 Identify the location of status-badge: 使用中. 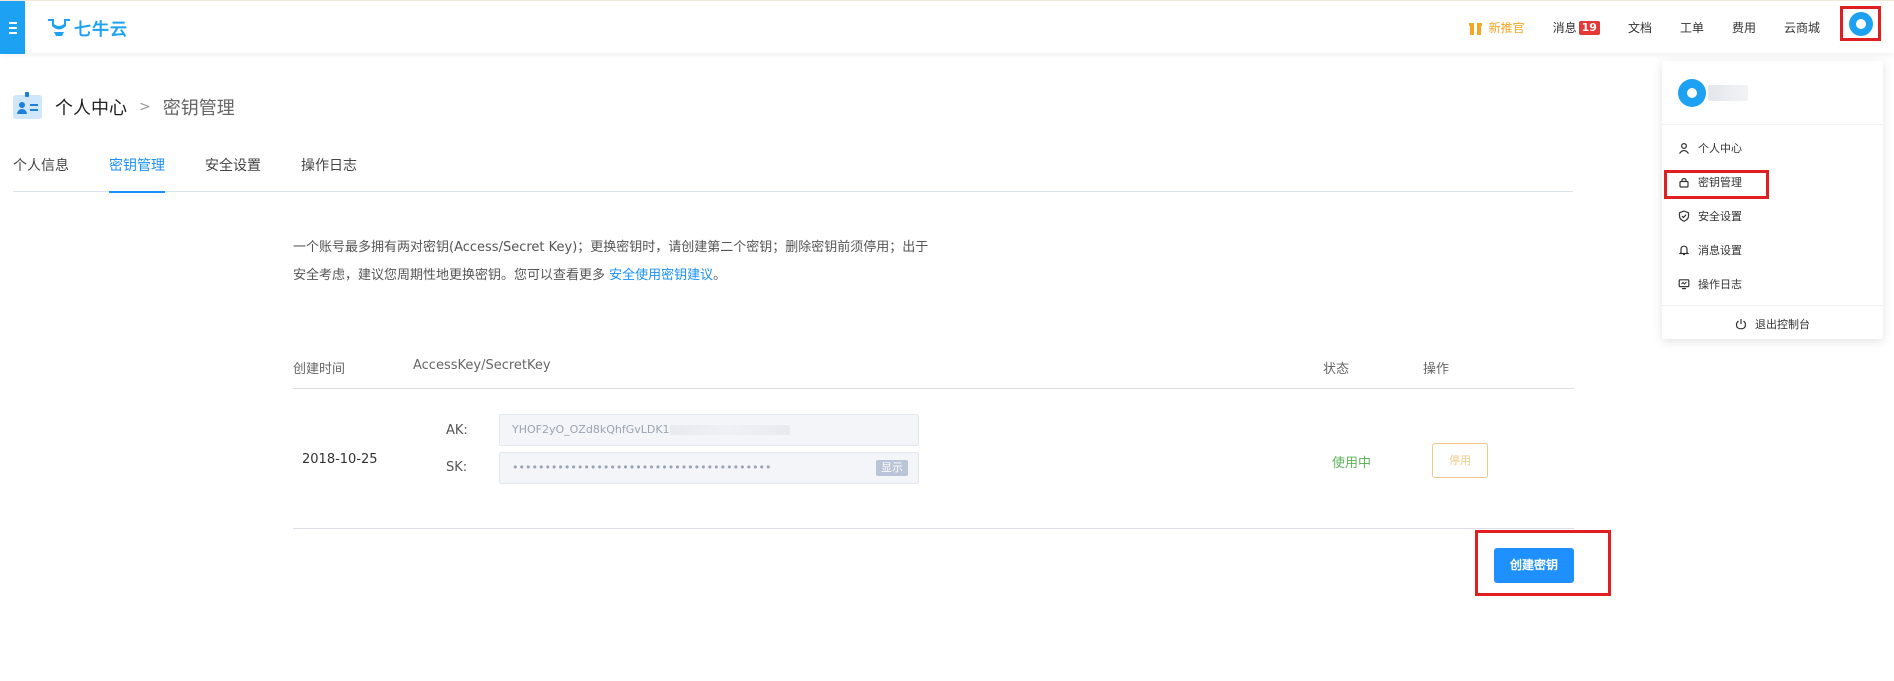
(1352, 463).